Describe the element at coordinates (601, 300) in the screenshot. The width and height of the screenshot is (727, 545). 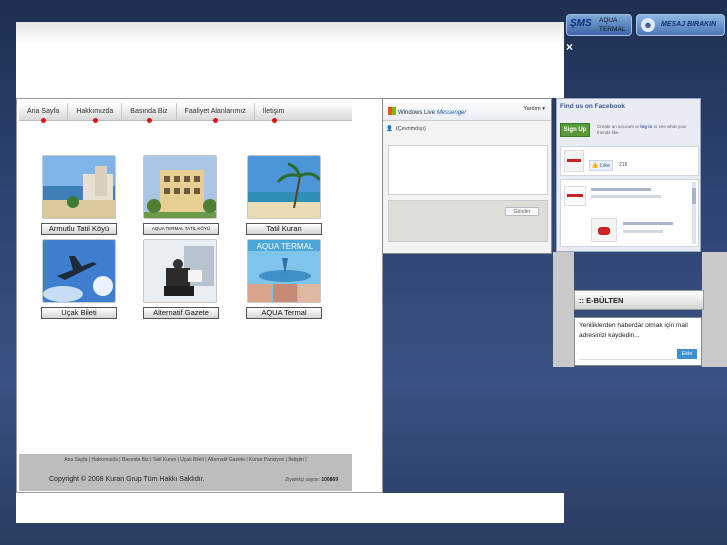
I see `ebulten-title: :: E-BÜLTEN` at that location.